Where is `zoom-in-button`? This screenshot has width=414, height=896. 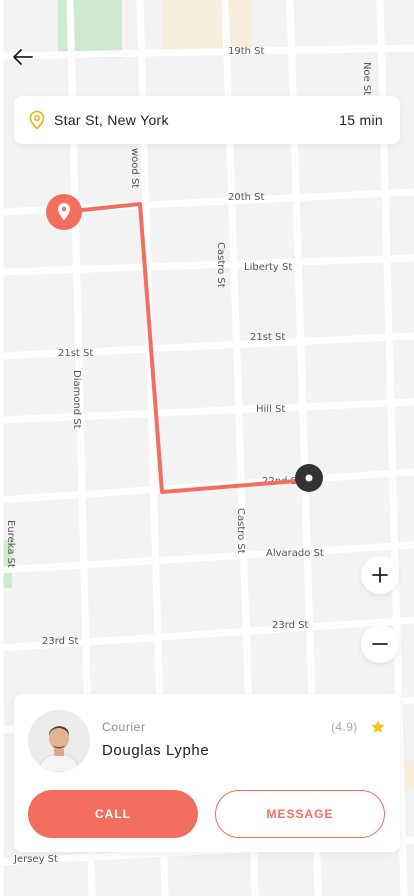 zoom-in-button is located at coordinates (380, 575).